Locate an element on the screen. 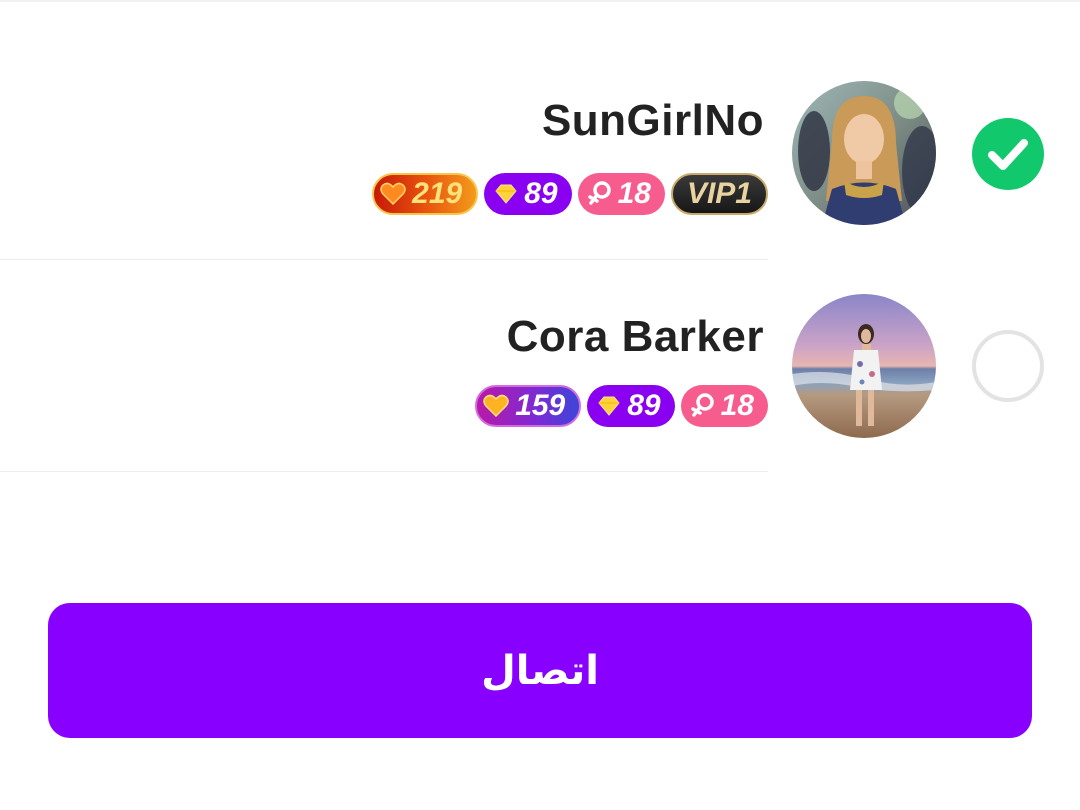 The height and width of the screenshot is (810, 1080). vip-badge: VIP1 is located at coordinates (719, 194).